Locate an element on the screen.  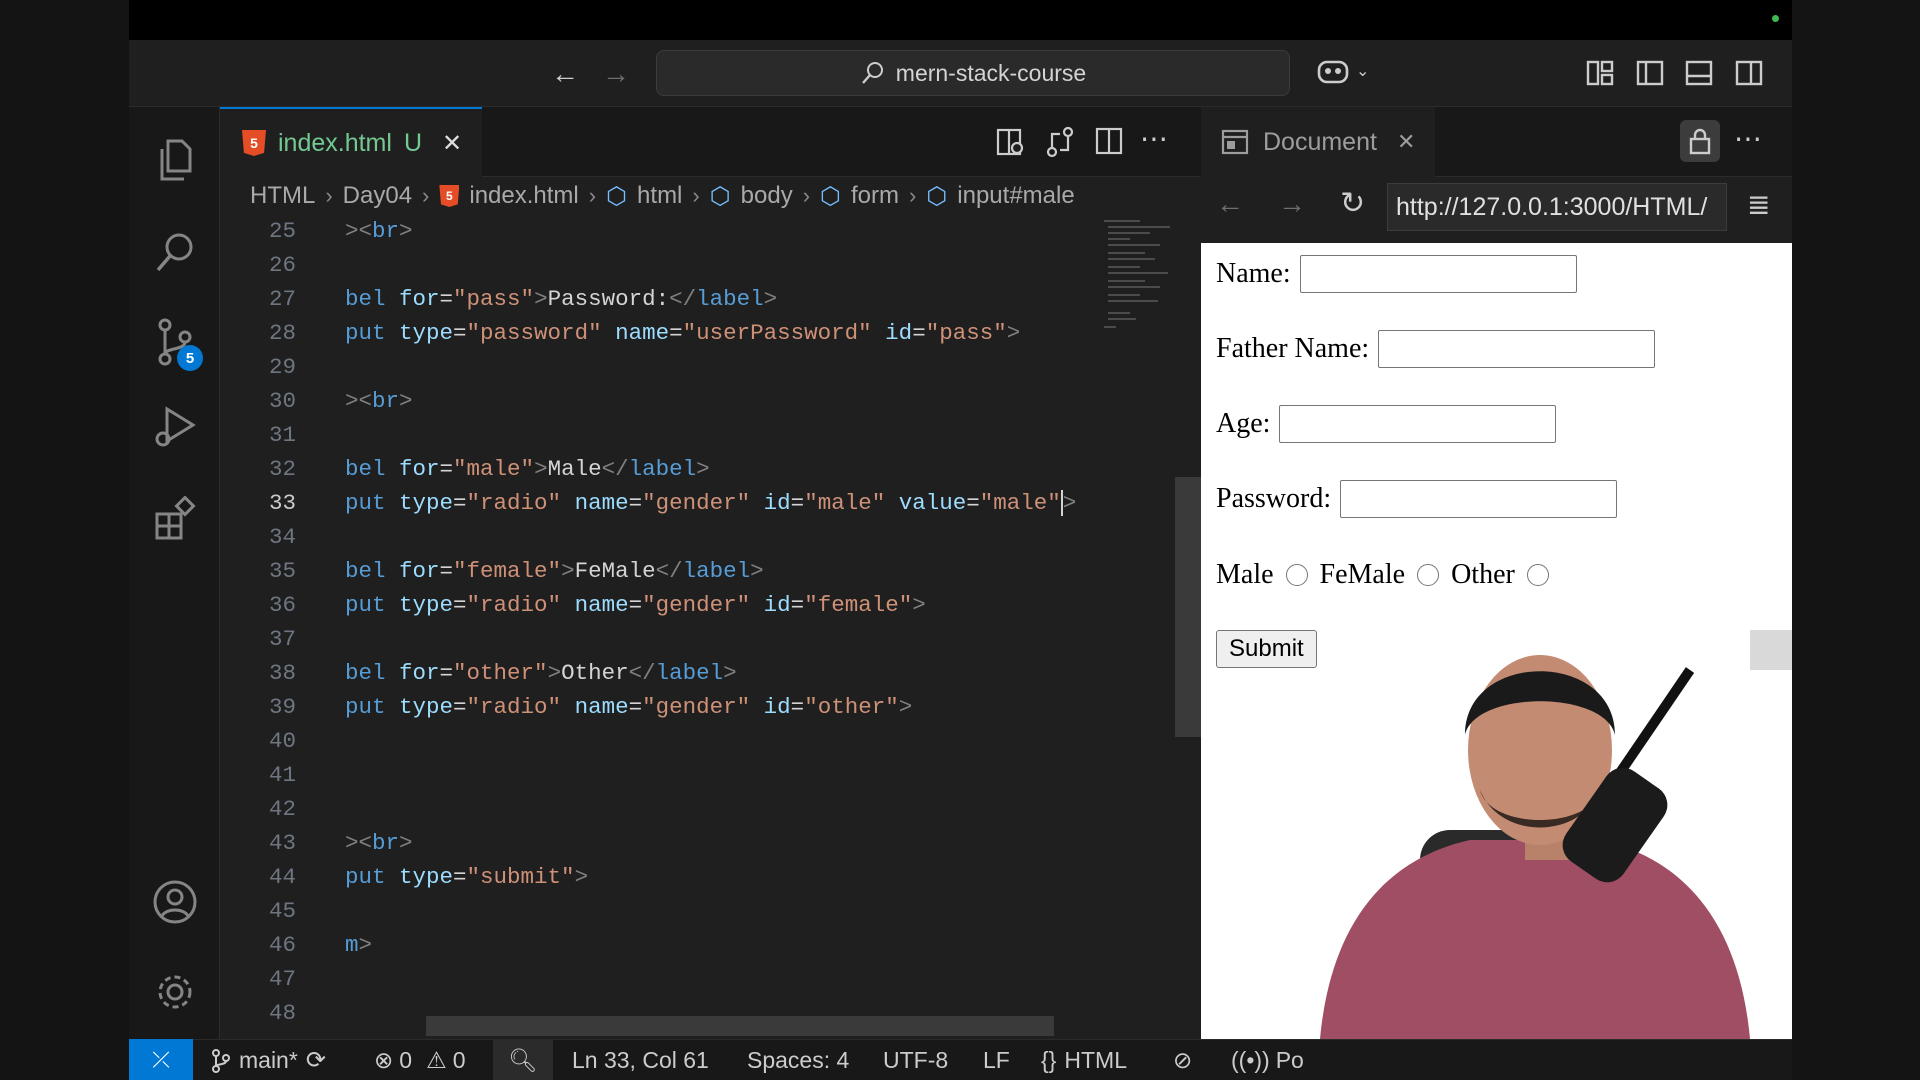
copilot-status-icon: ⊘ is located at coordinates (1182, 1060).